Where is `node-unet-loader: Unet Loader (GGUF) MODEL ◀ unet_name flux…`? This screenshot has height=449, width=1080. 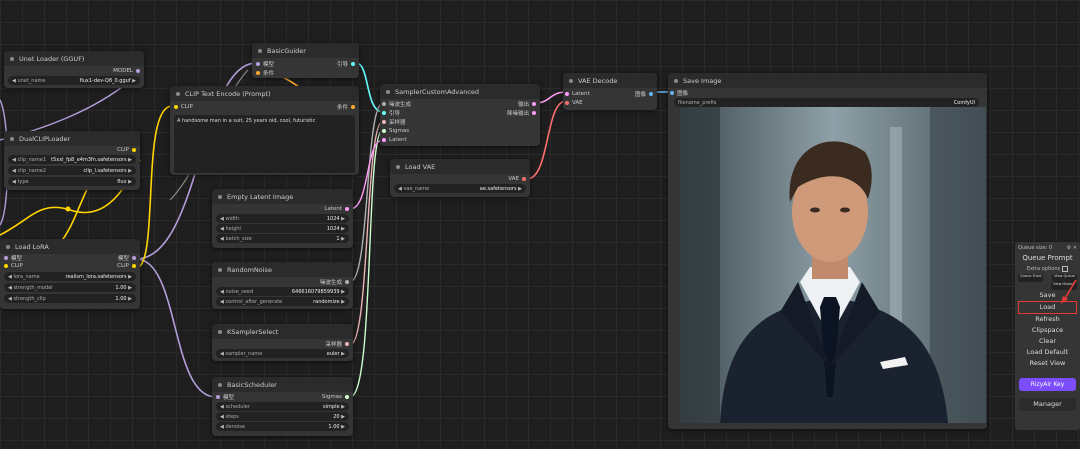 node-unet-loader: Unet Loader (GGUF) MODEL ◀ unet_name flux… is located at coordinates (74, 69).